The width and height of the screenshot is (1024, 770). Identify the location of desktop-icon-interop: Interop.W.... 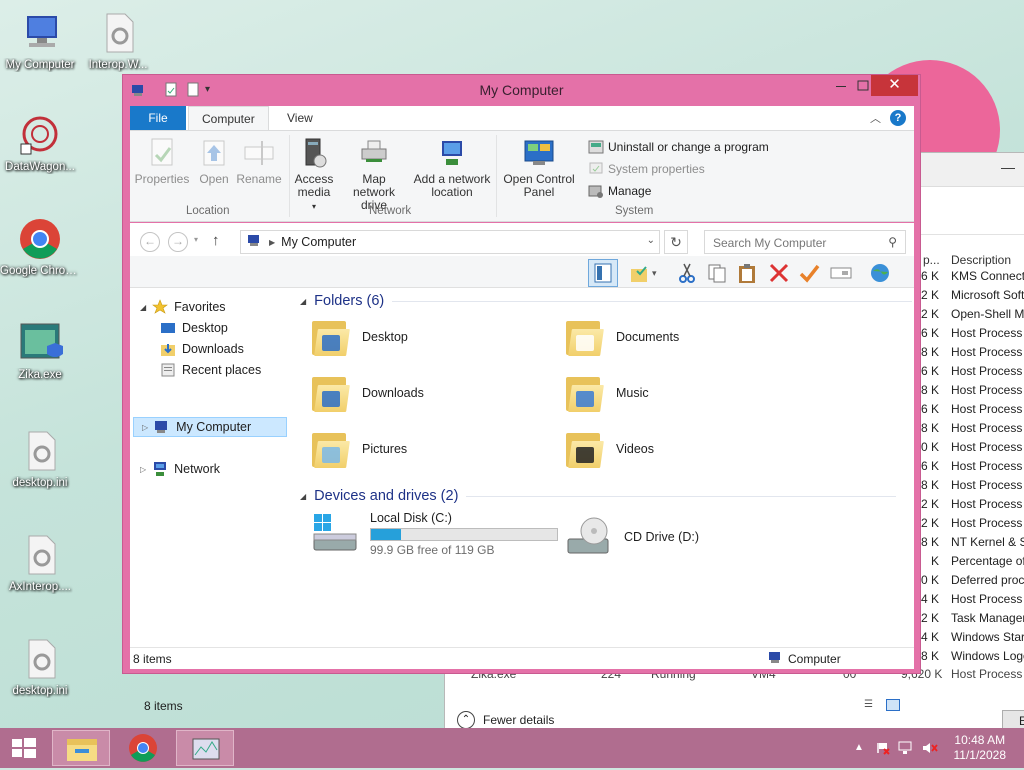
(118, 41).